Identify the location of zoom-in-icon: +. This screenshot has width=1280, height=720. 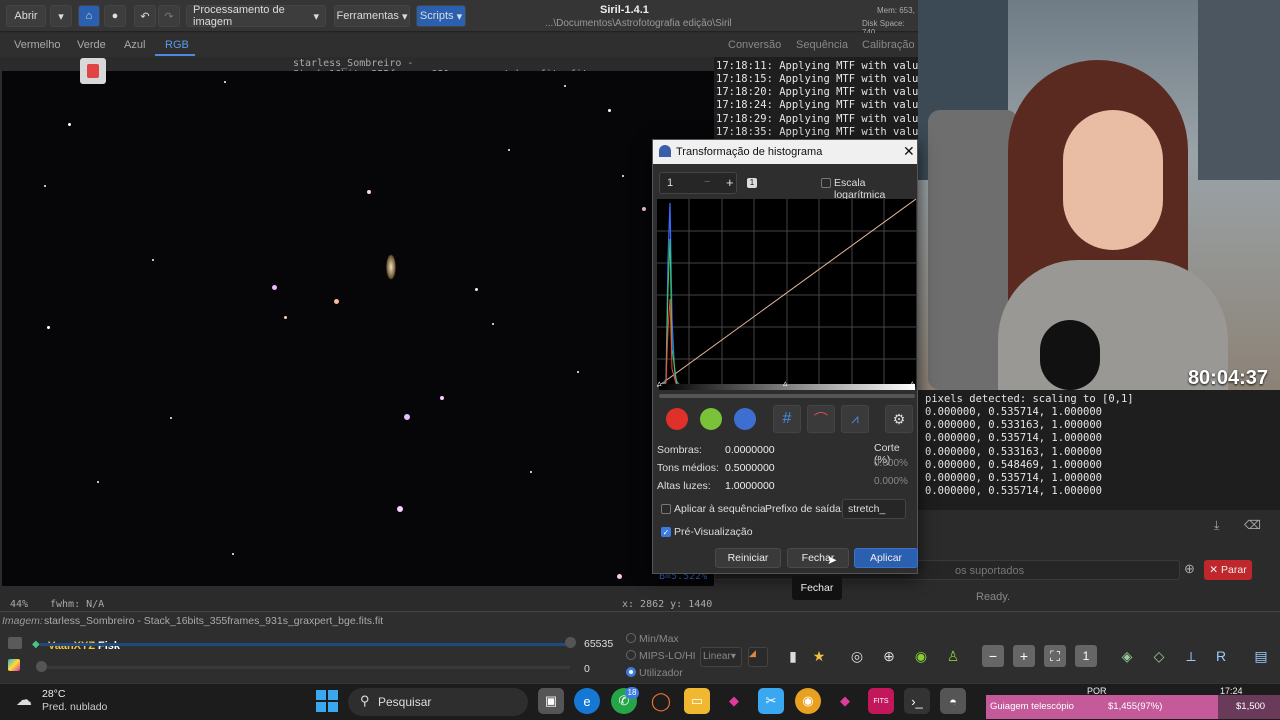
(1024, 656).